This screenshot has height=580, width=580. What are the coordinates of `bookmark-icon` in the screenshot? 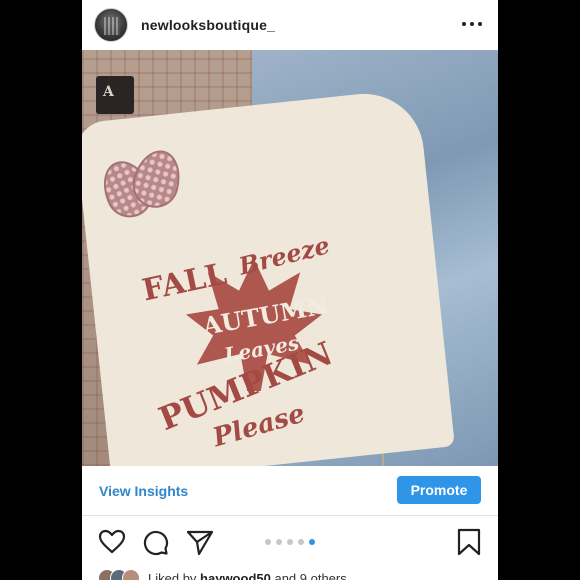 It's located at (469, 542).